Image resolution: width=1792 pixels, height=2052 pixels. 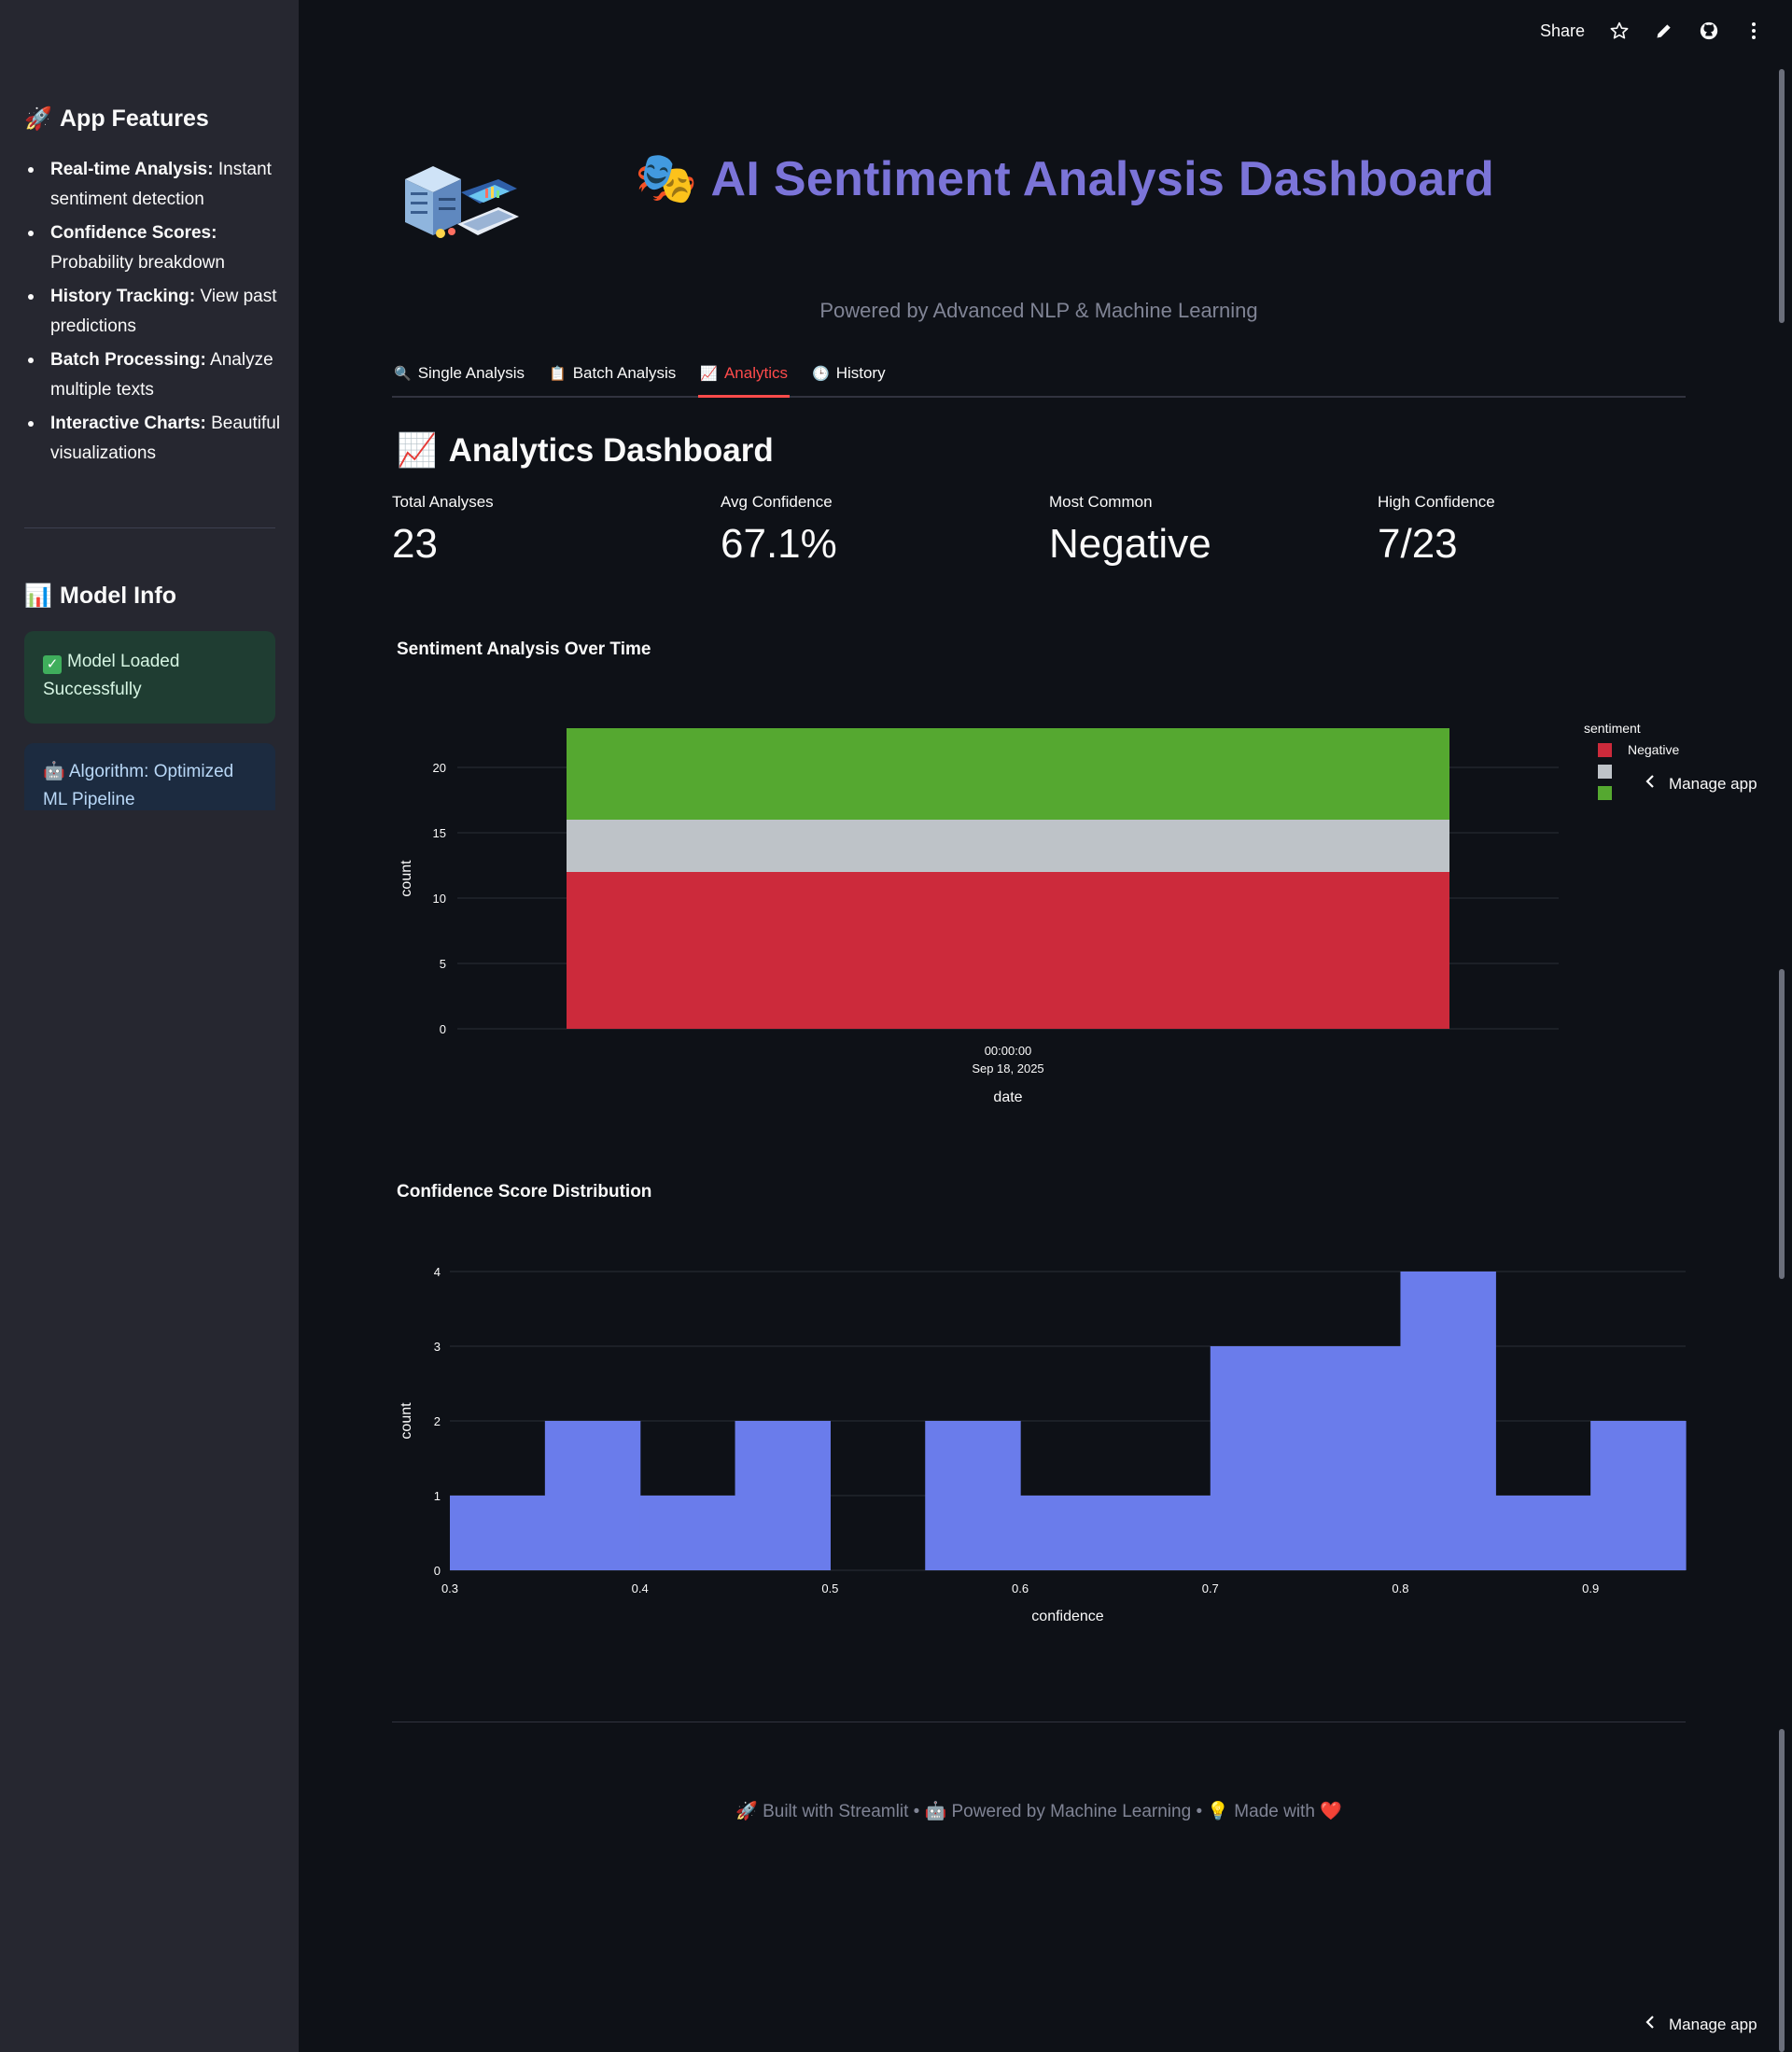 What do you see at coordinates (779, 544) in the screenshot?
I see `metric-value: 67.1%` at bounding box center [779, 544].